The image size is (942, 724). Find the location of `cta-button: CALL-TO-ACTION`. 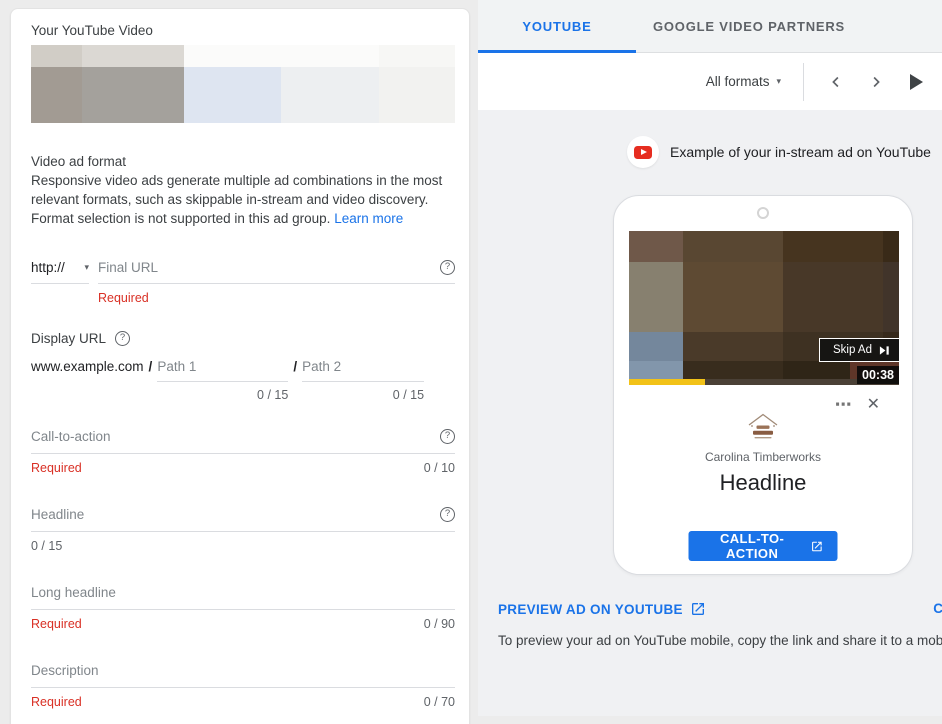

cta-button: CALL-TO-ACTION is located at coordinates (763, 546).